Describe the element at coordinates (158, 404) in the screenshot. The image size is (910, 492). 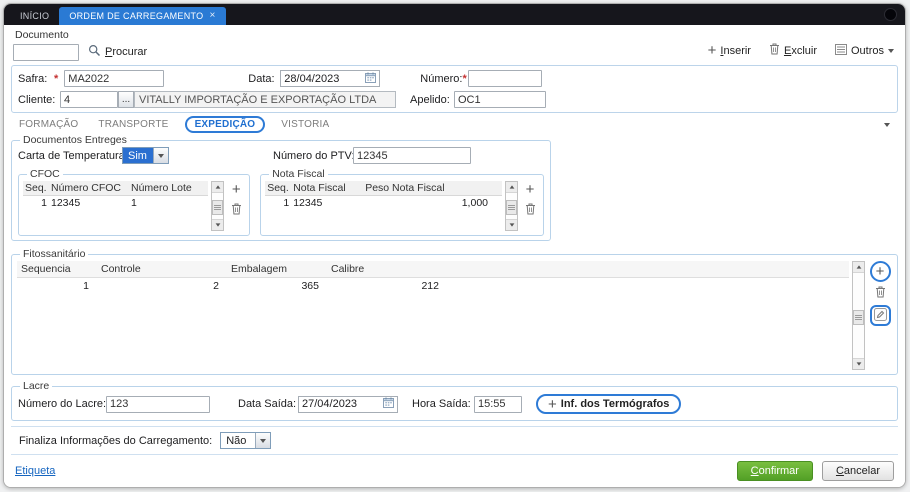
I see `lacre-numero-field` at that location.